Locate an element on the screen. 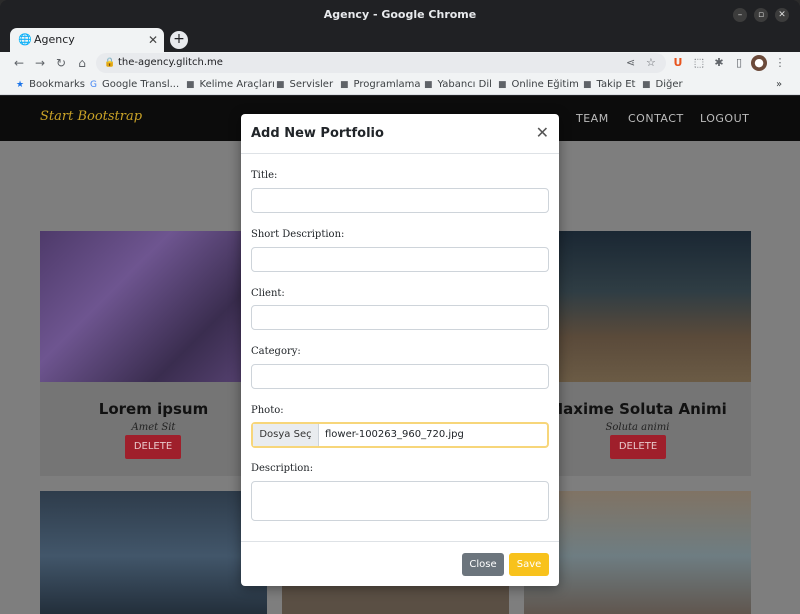 The height and width of the screenshot is (614, 800). puzzle-icon: ✱ is located at coordinates (719, 63).